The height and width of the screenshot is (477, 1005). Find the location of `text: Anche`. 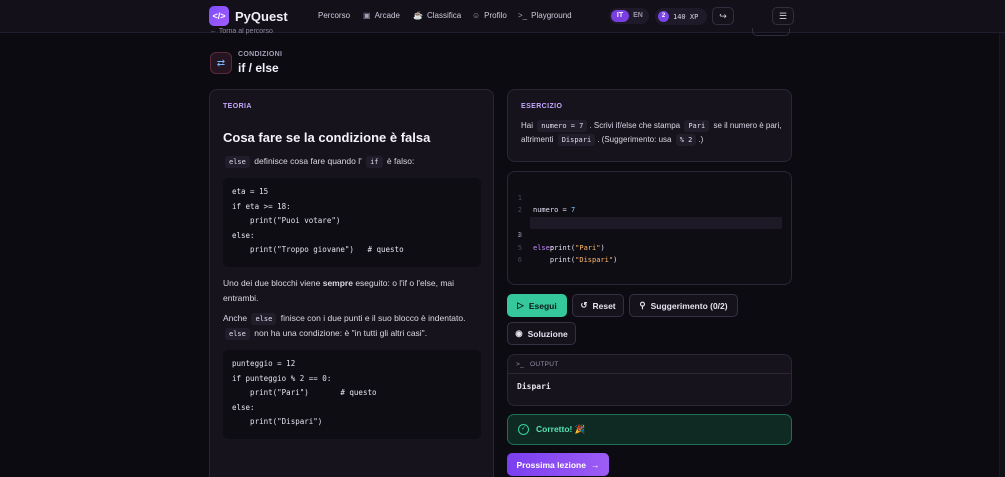

text: Anche is located at coordinates (235, 318).